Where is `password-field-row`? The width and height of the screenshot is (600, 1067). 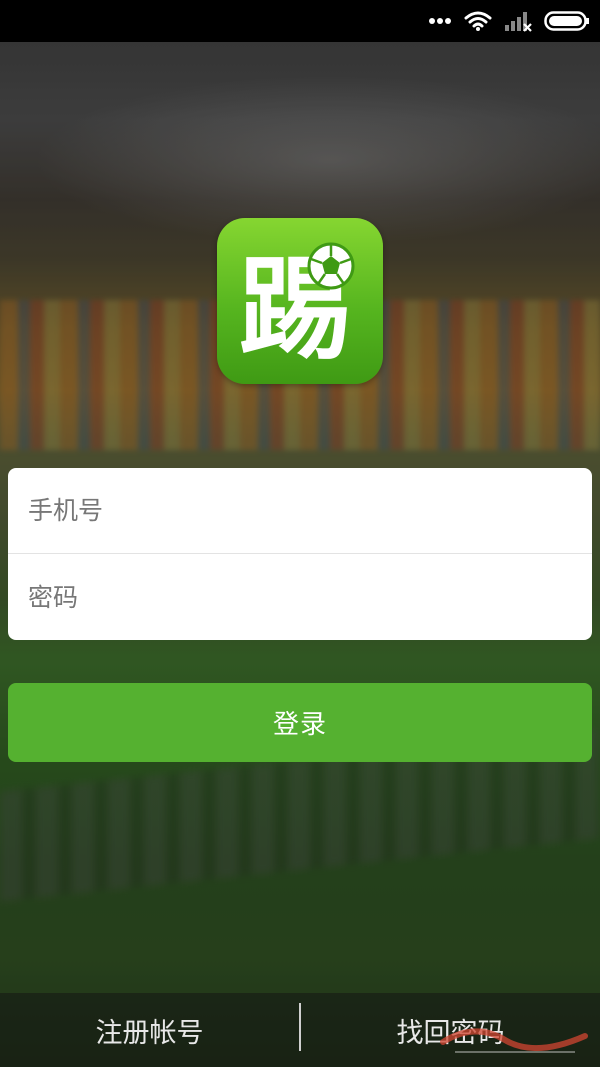 password-field-row is located at coordinates (300, 597).